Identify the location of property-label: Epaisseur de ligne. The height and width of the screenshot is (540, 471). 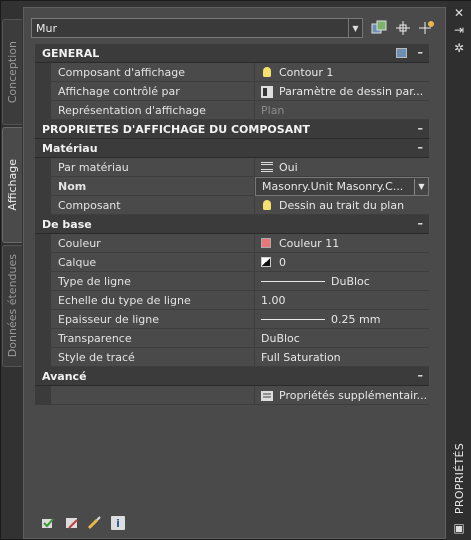
(153, 319).